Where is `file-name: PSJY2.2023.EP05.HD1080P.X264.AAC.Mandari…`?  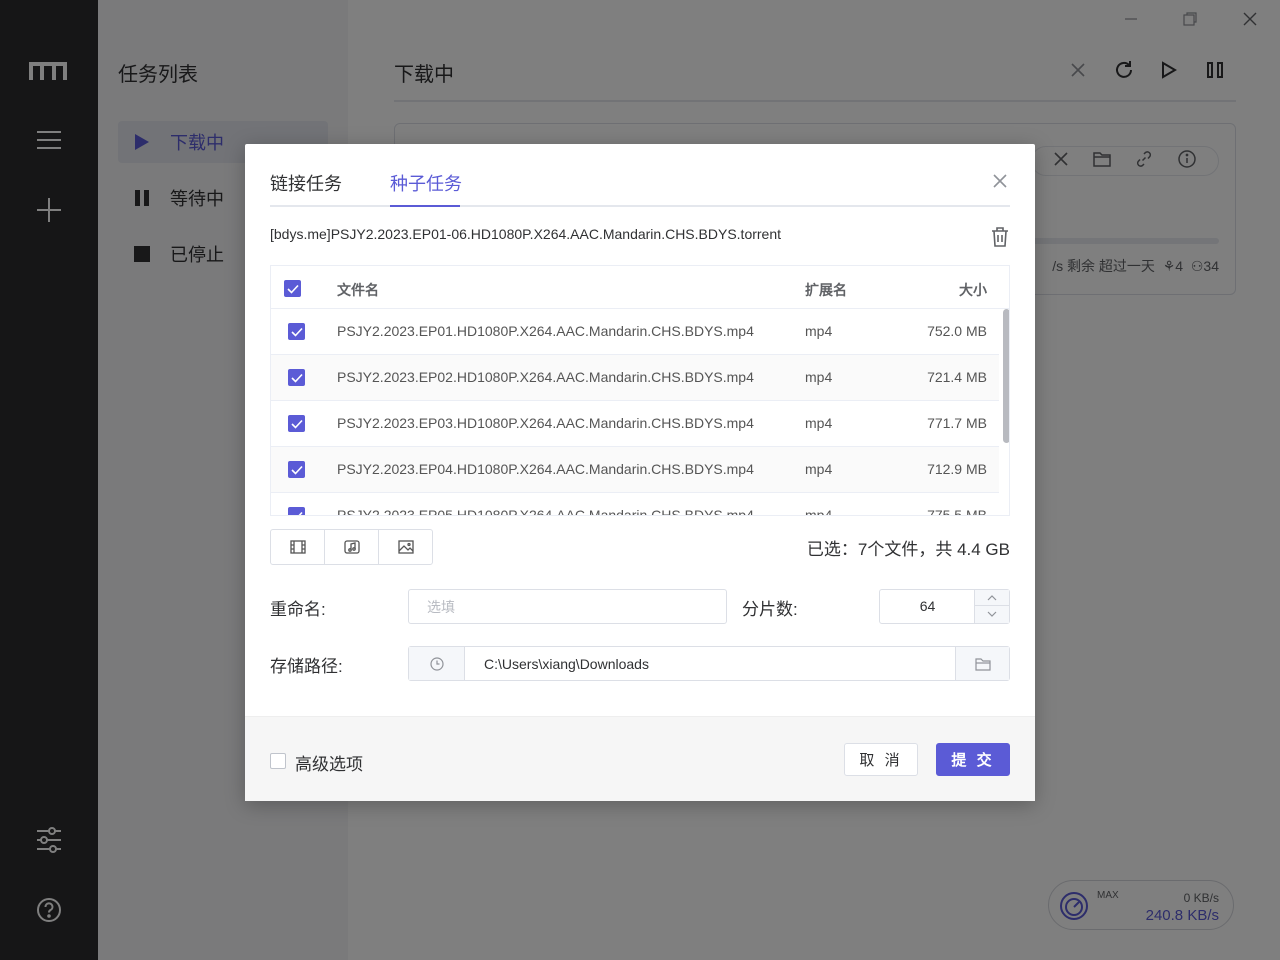
file-name: PSJY2.2023.EP05.HD1080P.X264.AAC.Mandari… is located at coordinates (545, 511).